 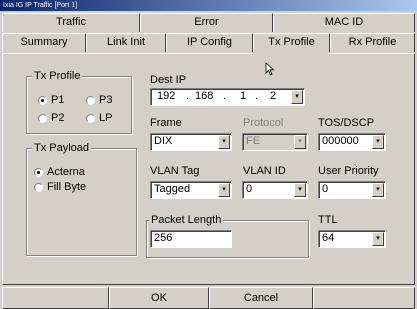 What do you see at coordinates (67, 187) in the screenshot?
I see `radio-label: Fill Byte` at bounding box center [67, 187].